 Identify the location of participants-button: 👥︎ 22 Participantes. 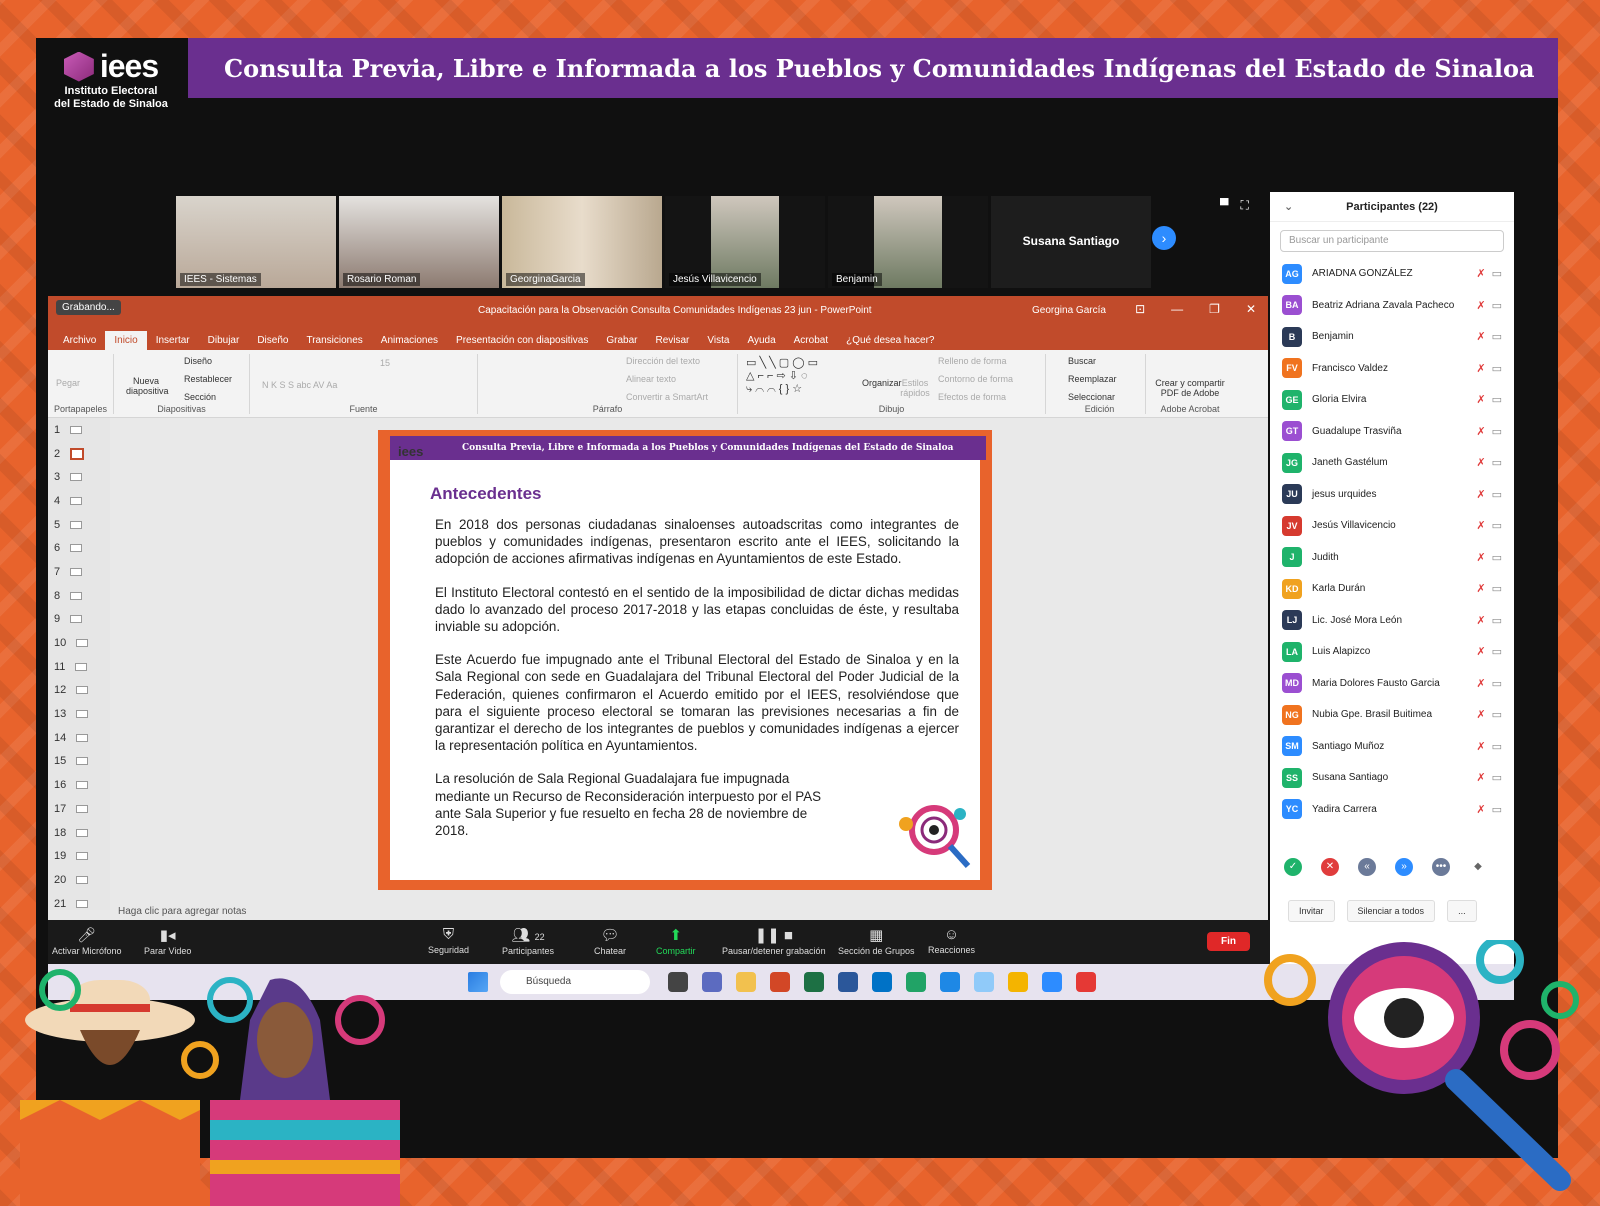
(528, 941).